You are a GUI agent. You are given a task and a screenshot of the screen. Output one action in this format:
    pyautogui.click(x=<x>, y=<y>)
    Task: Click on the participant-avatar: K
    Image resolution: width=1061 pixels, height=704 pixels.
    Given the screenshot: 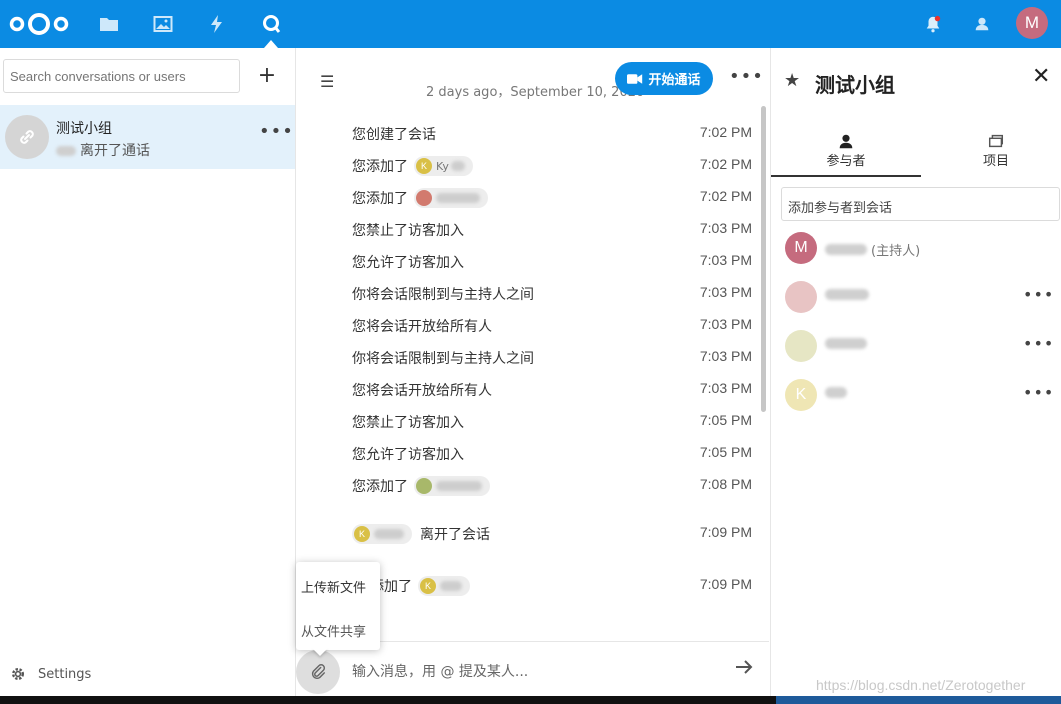 What is the action you would take?
    pyautogui.click(x=801, y=395)
    